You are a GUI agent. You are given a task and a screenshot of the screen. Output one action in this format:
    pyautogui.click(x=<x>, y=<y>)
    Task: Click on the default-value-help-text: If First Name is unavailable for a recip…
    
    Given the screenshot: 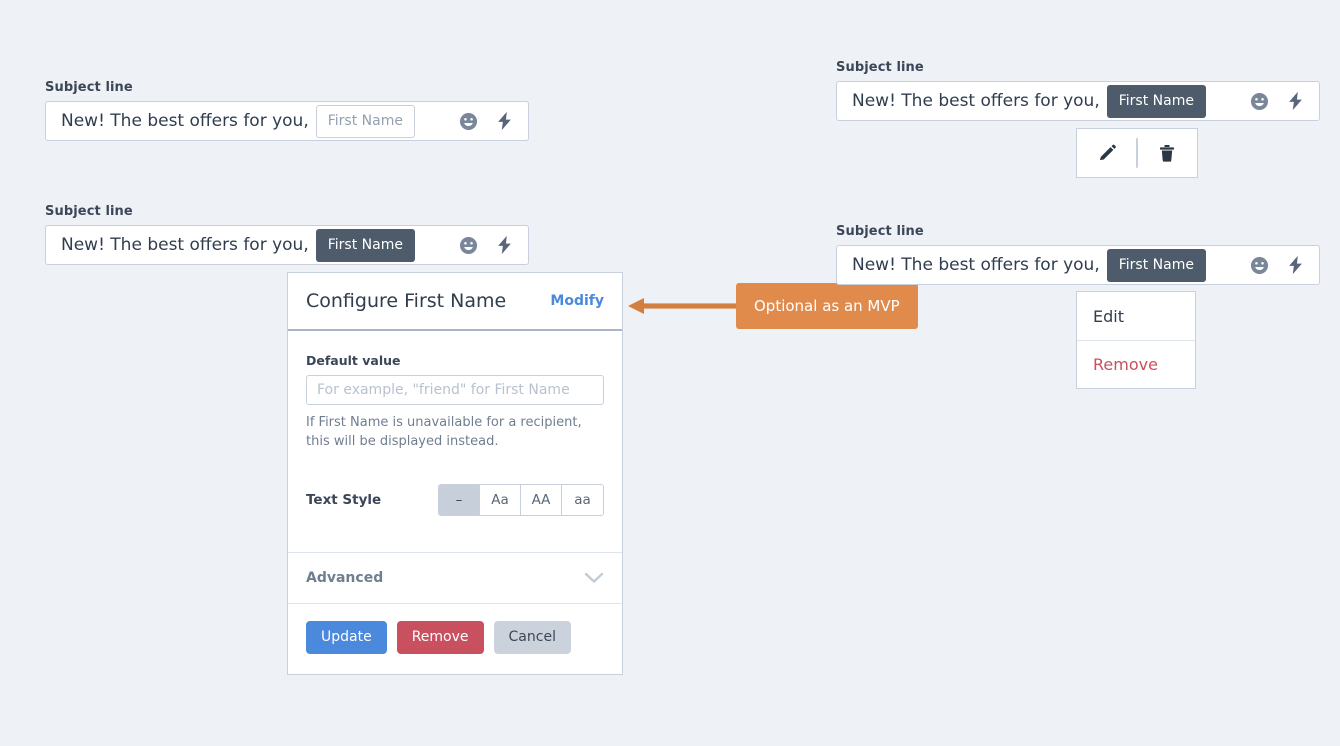 What is the action you would take?
    pyautogui.click(x=444, y=432)
    